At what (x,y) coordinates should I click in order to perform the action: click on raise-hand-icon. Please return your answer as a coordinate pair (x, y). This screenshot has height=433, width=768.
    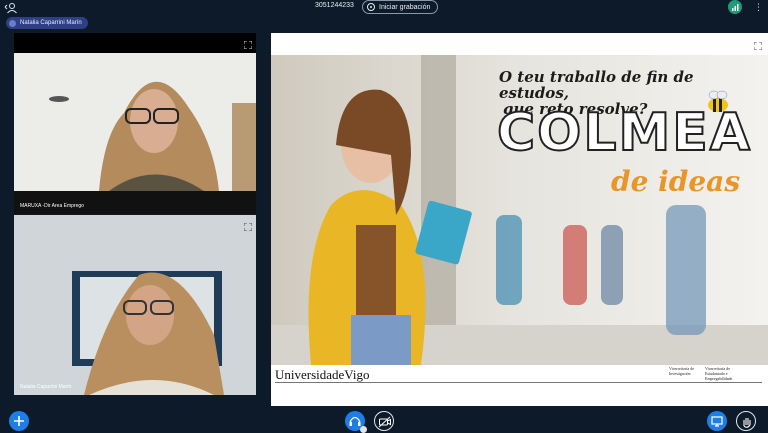
    Looking at the image, I should click on (747, 423).